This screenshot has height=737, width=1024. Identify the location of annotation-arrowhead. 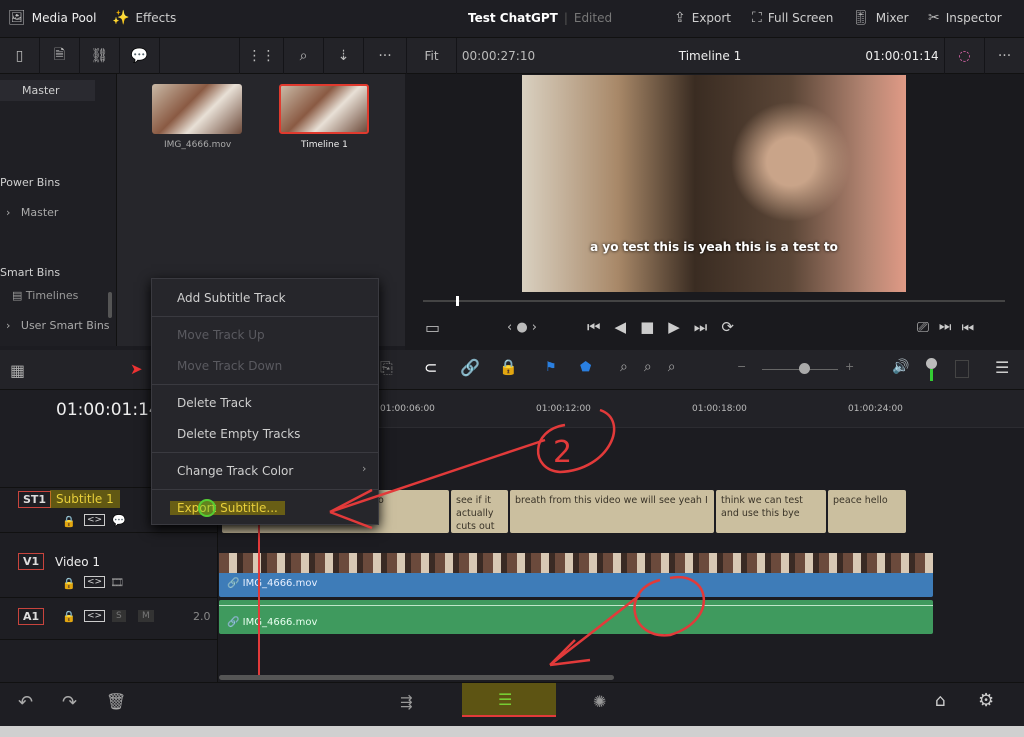
(351, 509).